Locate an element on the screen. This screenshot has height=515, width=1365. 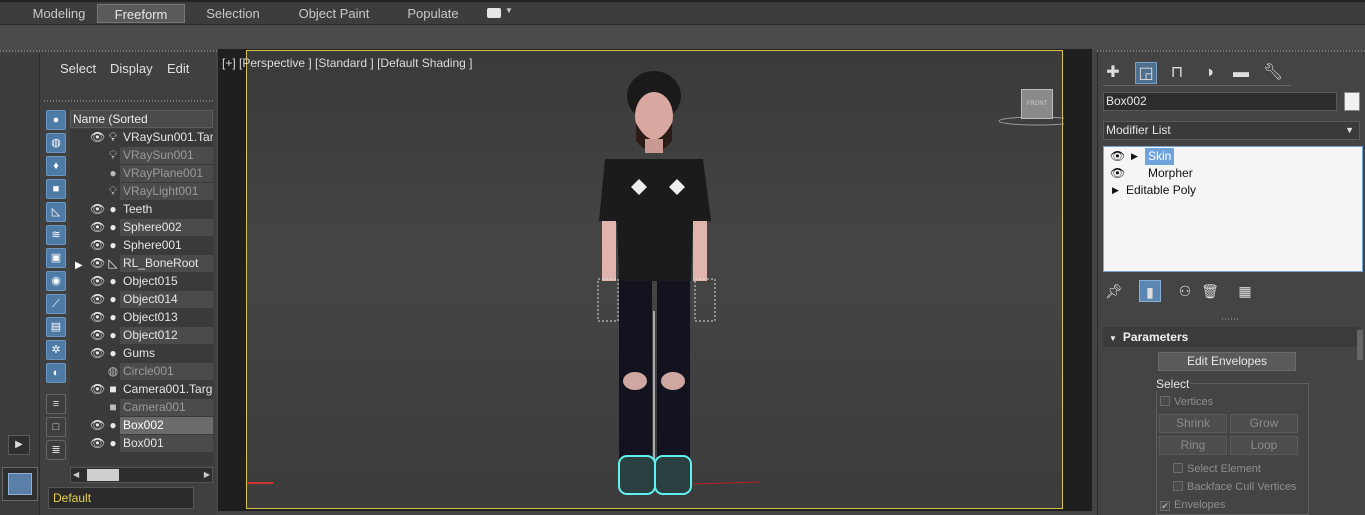
table-row: 👁︎ ● Box001 is located at coordinates (141, 443).